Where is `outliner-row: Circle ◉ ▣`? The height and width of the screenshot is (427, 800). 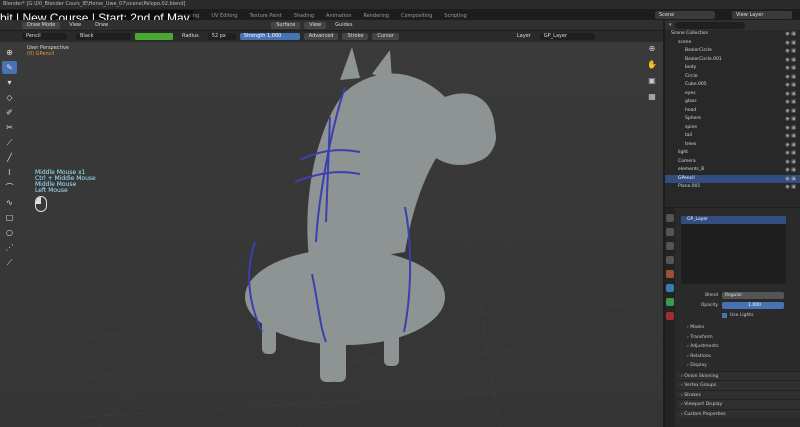
outliner-row: Circle ◉ ▣ is located at coordinates (732, 77).